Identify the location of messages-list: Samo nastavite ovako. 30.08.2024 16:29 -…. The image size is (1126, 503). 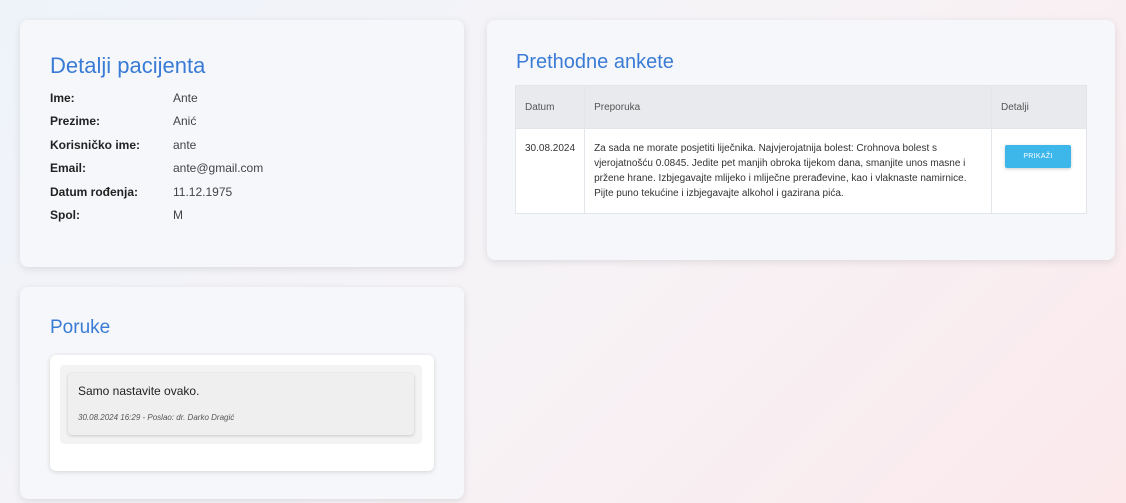
(241, 404).